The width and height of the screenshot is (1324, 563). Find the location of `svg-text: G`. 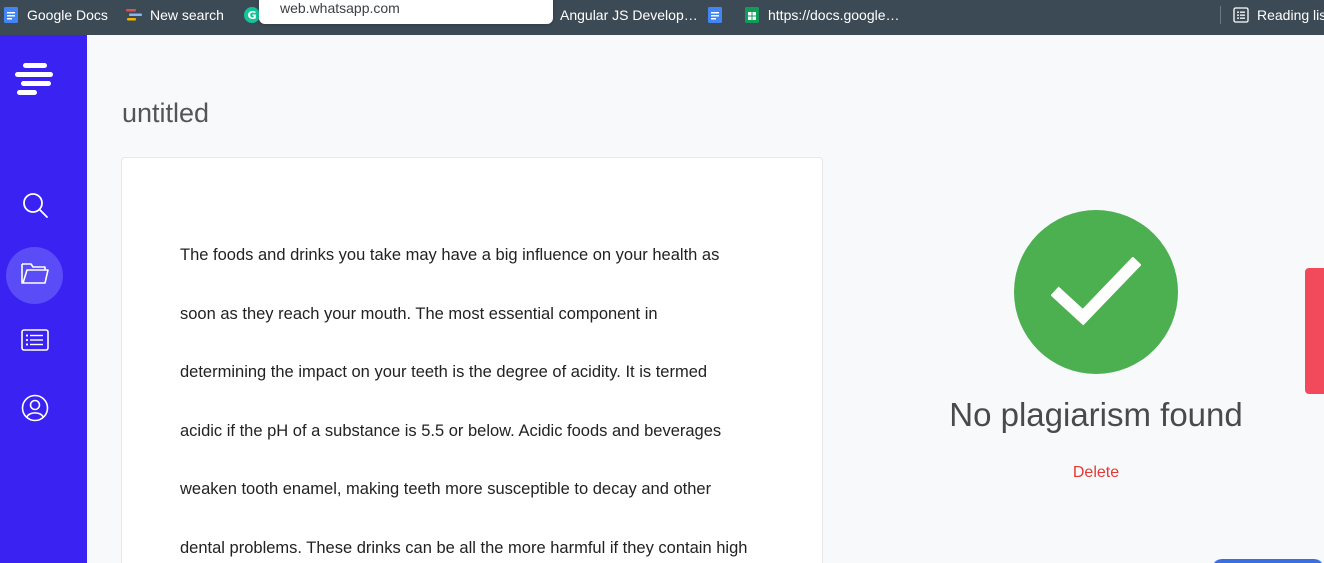

svg-text: G is located at coordinates (251, 15).